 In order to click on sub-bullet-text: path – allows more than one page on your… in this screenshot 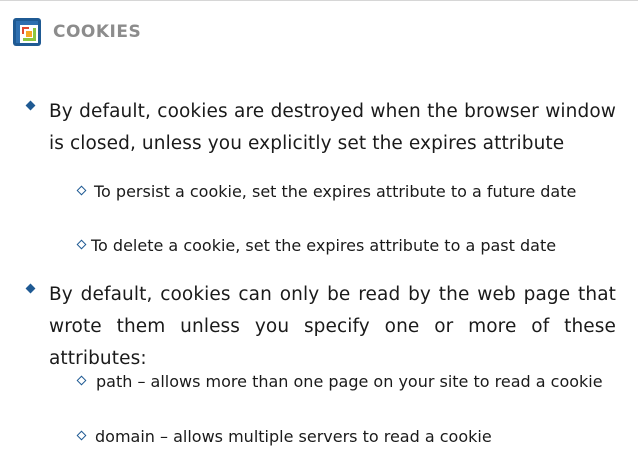, I will do `click(349, 381)`.